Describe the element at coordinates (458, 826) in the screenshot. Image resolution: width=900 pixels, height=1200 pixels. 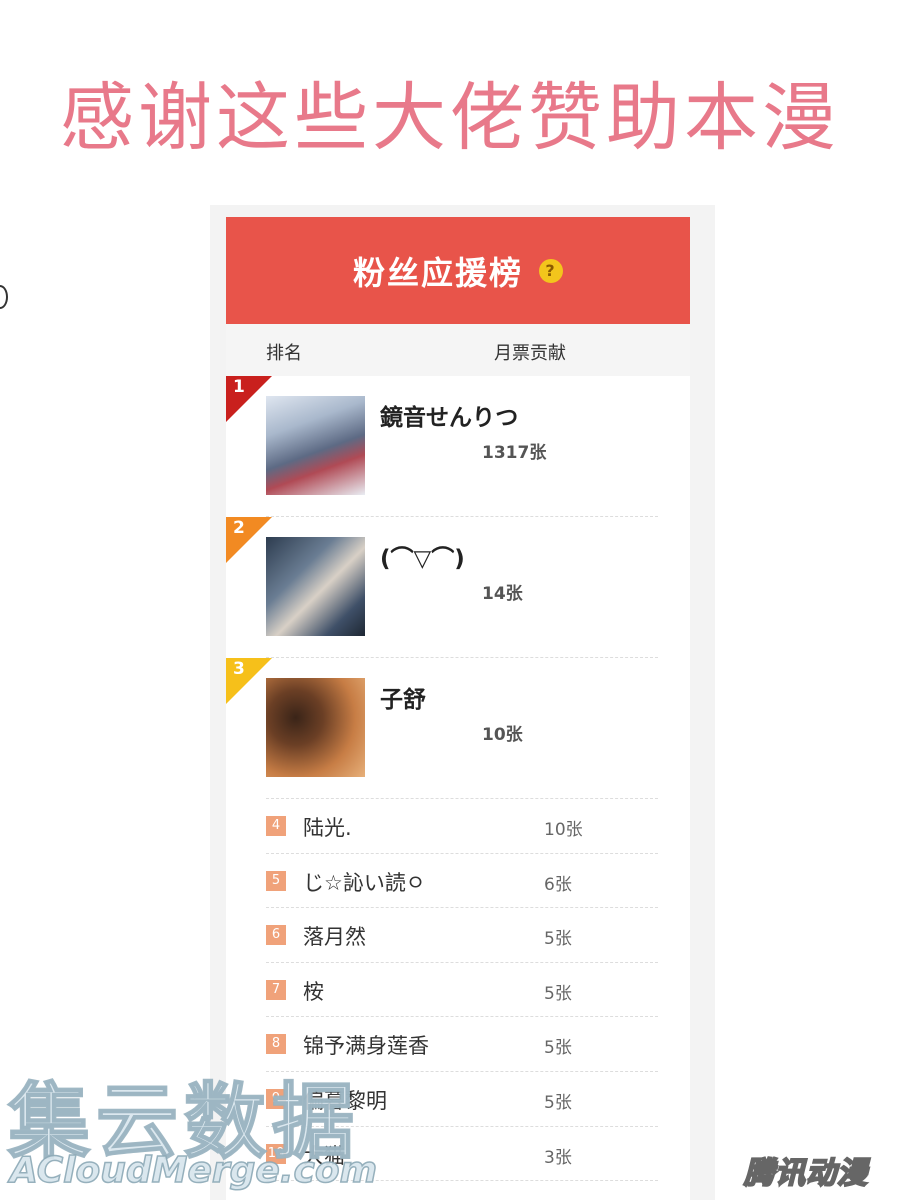
I see `fan-row: 4 陆光. 10张` at that location.